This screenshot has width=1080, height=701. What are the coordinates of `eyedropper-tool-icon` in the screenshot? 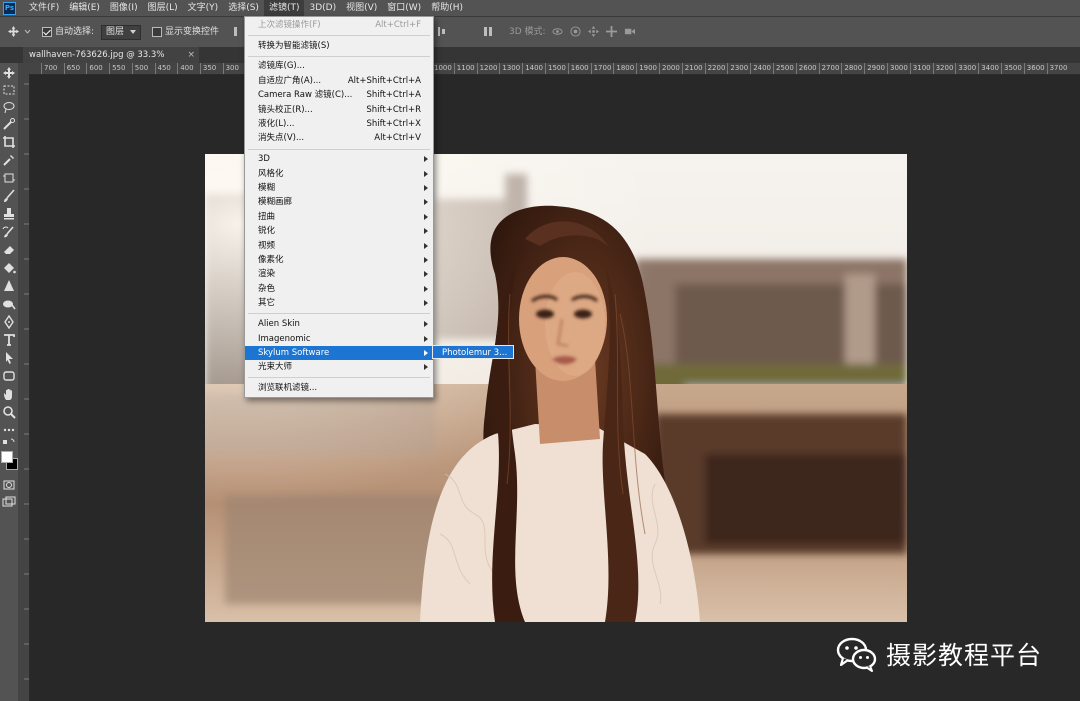 It's located at (9, 160).